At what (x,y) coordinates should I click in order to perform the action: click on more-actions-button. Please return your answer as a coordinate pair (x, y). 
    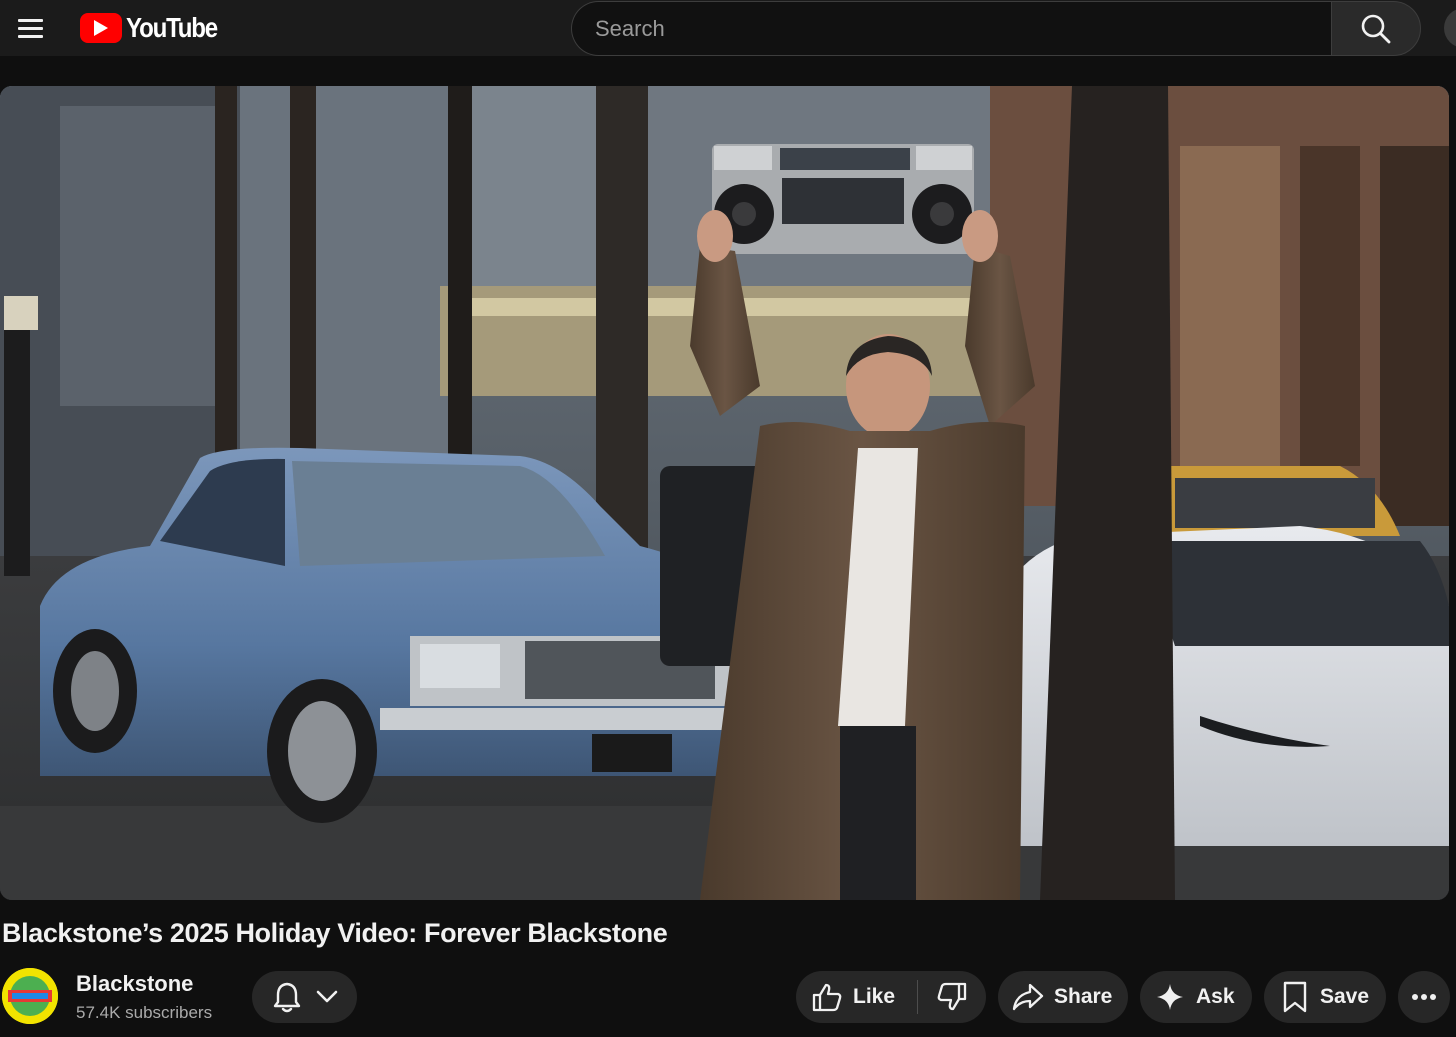
    Looking at the image, I should click on (1424, 997).